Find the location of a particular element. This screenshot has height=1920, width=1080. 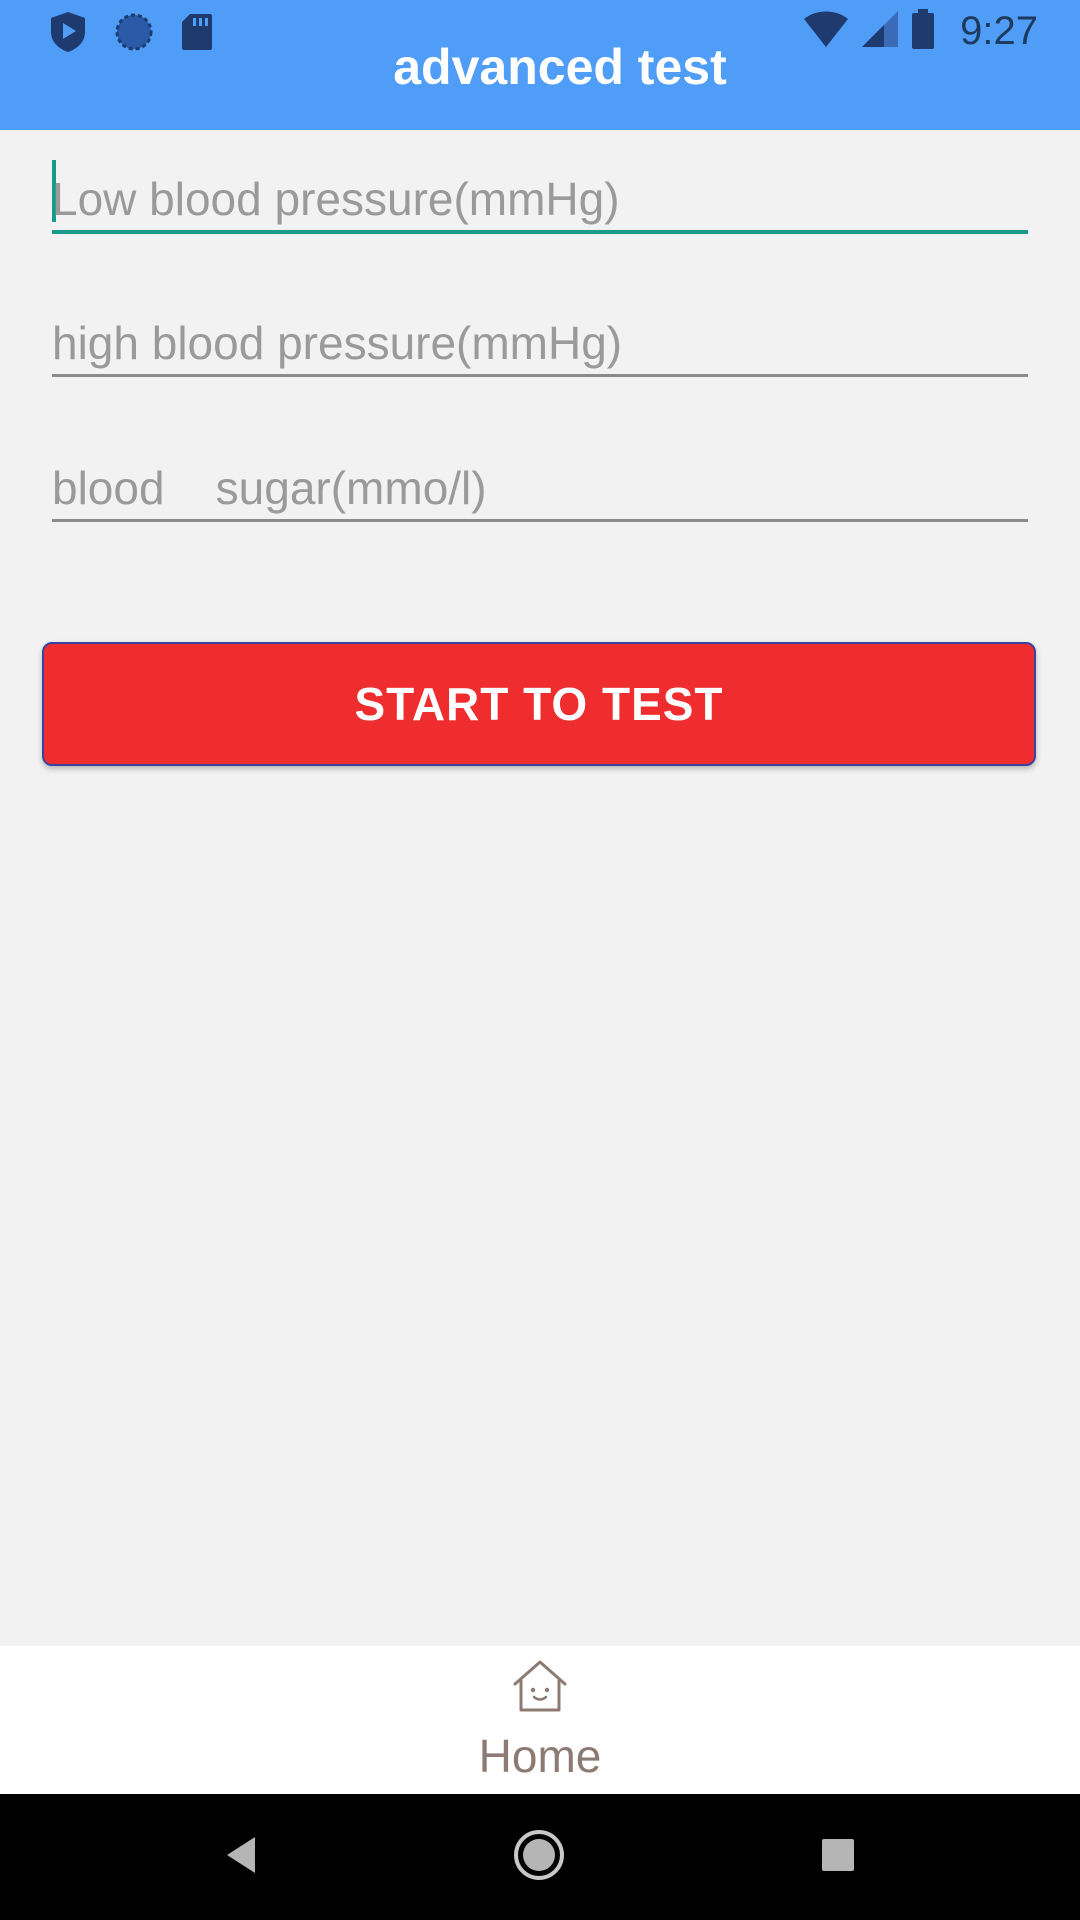

blood-sugar-input is located at coordinates (540, 488).